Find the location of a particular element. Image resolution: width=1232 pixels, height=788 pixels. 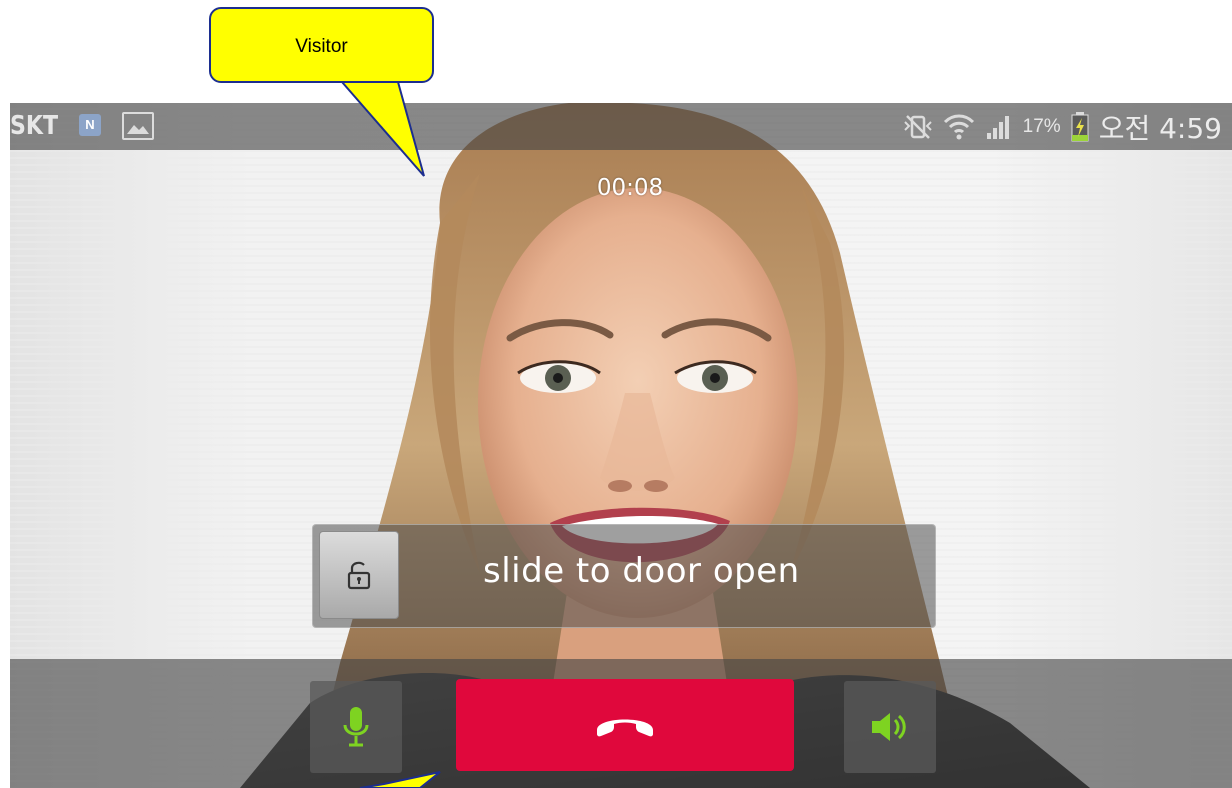

visitor-callout-label: Visitor is located at coordinates (321, 46).